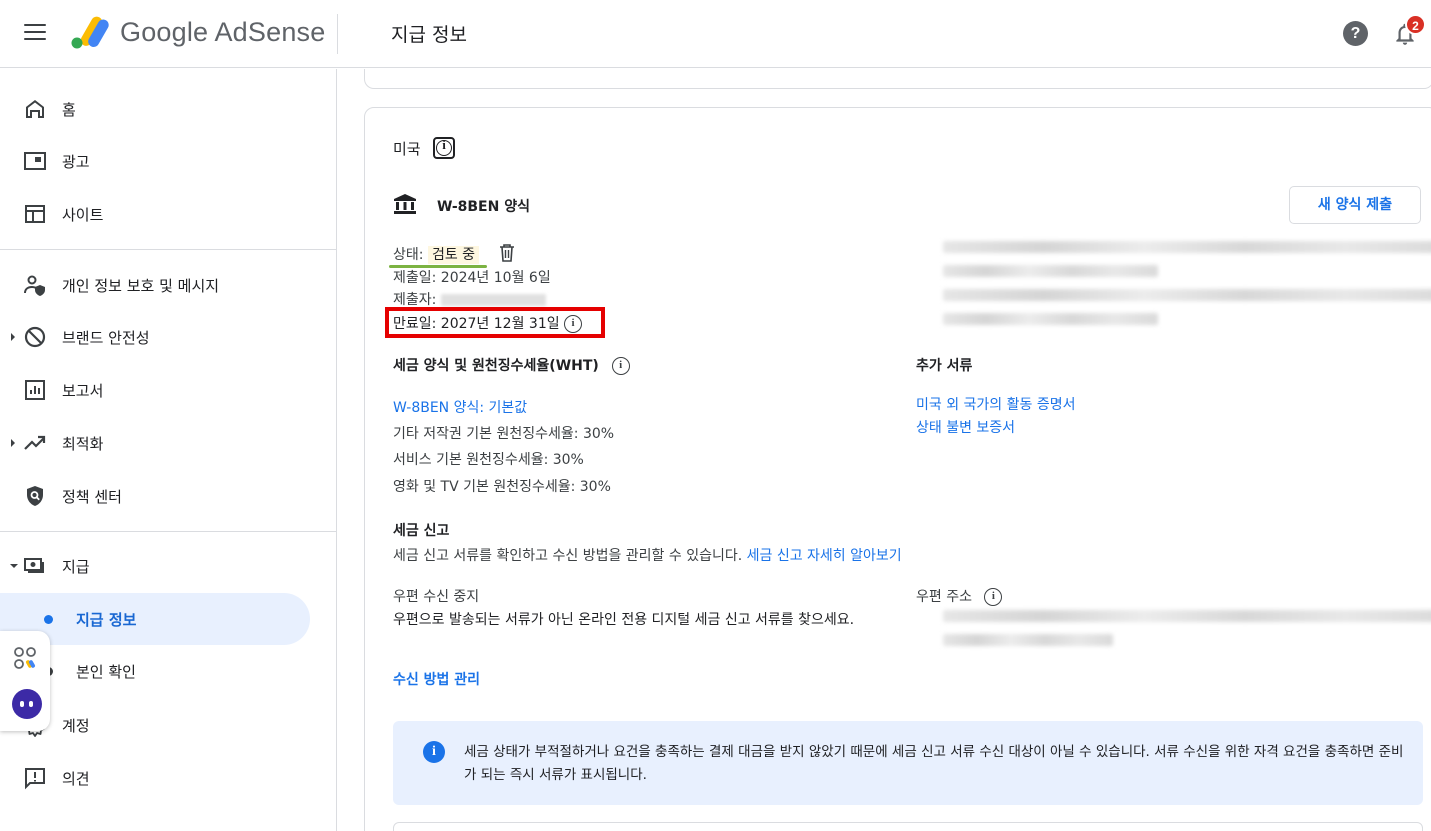 Image resolution: width=1431 pixels, height=831 pixels. I want to click on bank-icon, so click(405, 204).